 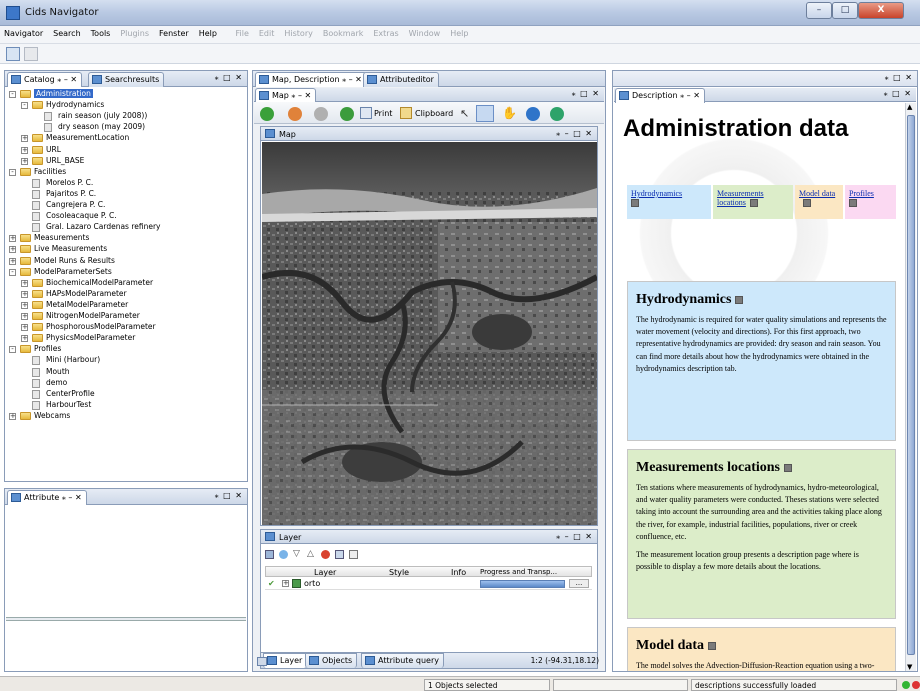 I want to click on maximize-button: □, so click(x=845, y=10).